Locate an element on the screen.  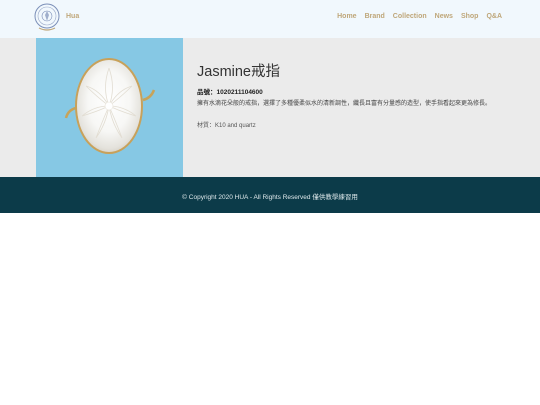
site-header: Hua Home Brand Collection News Shop Q&A is located at coordinates (270, 19).